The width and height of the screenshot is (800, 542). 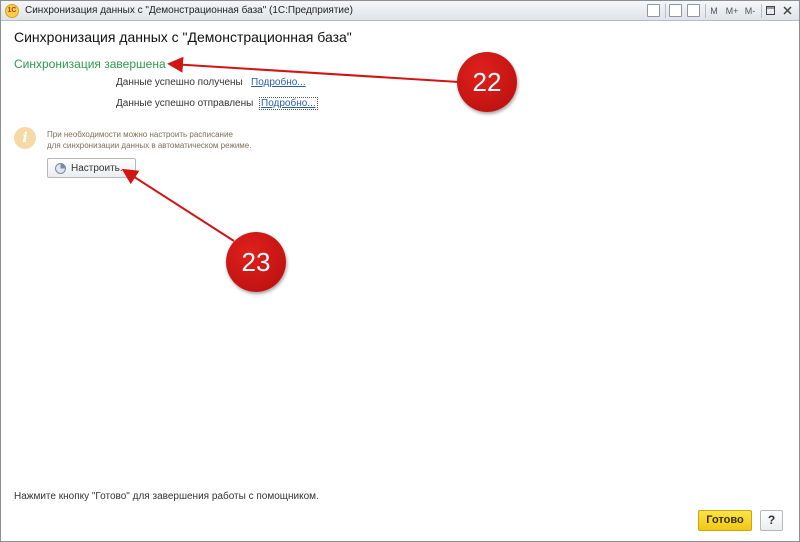 What do you see at coordinates (770, 11) in the screenshot?
I see `maximize-icon` at bounding box center [770, 11].